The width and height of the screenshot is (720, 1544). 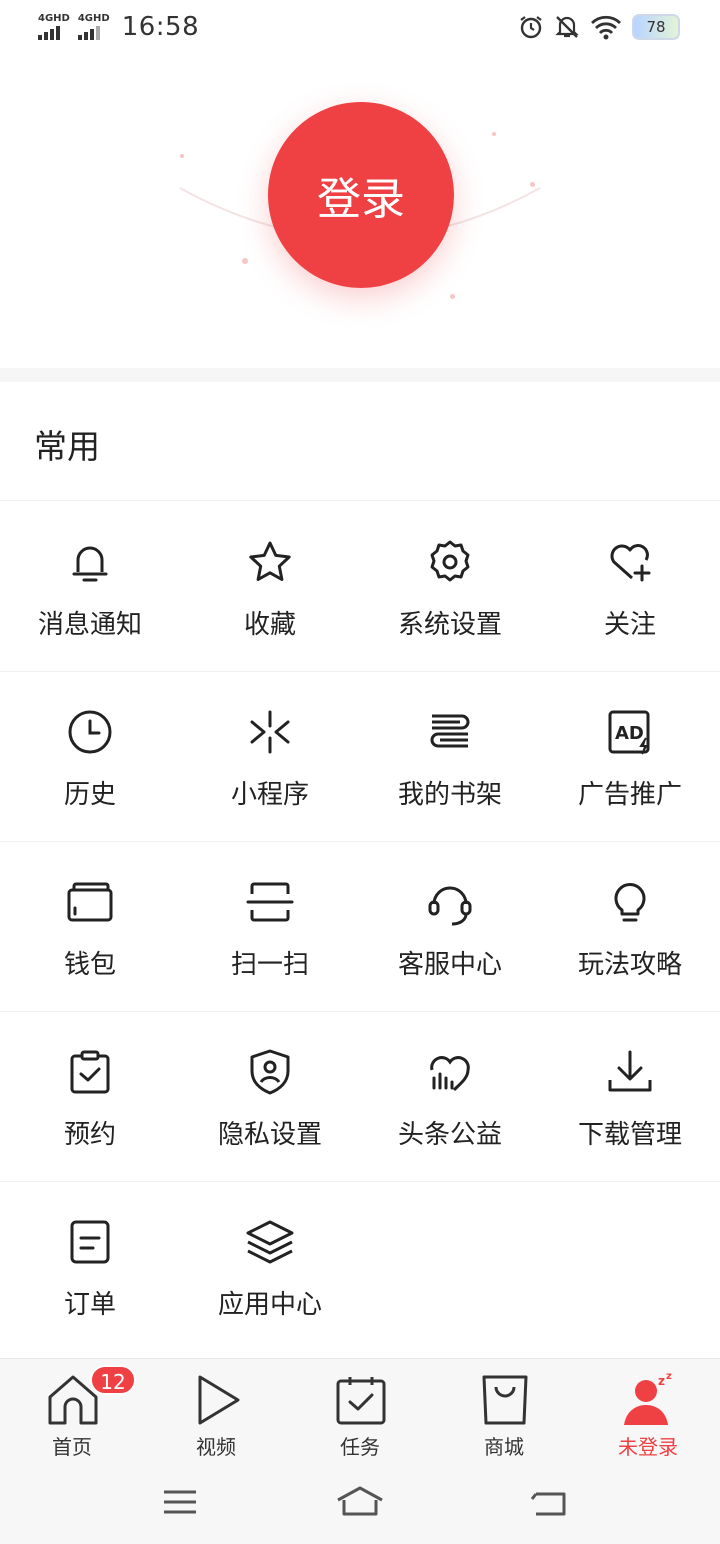 What do you see at coordinates (90, 587) in the screenshot?
I see `grid-item-notifications: 消息通知` at bounding box center [90, 587].